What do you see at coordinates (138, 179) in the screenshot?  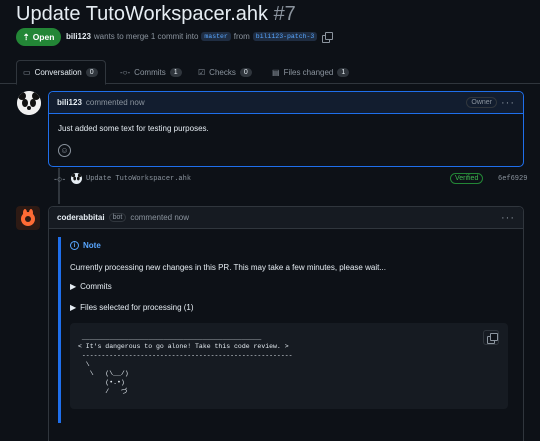 I see `commit-message: Update TutoWorkspacer.ahk` at bounding box center [138, 179].